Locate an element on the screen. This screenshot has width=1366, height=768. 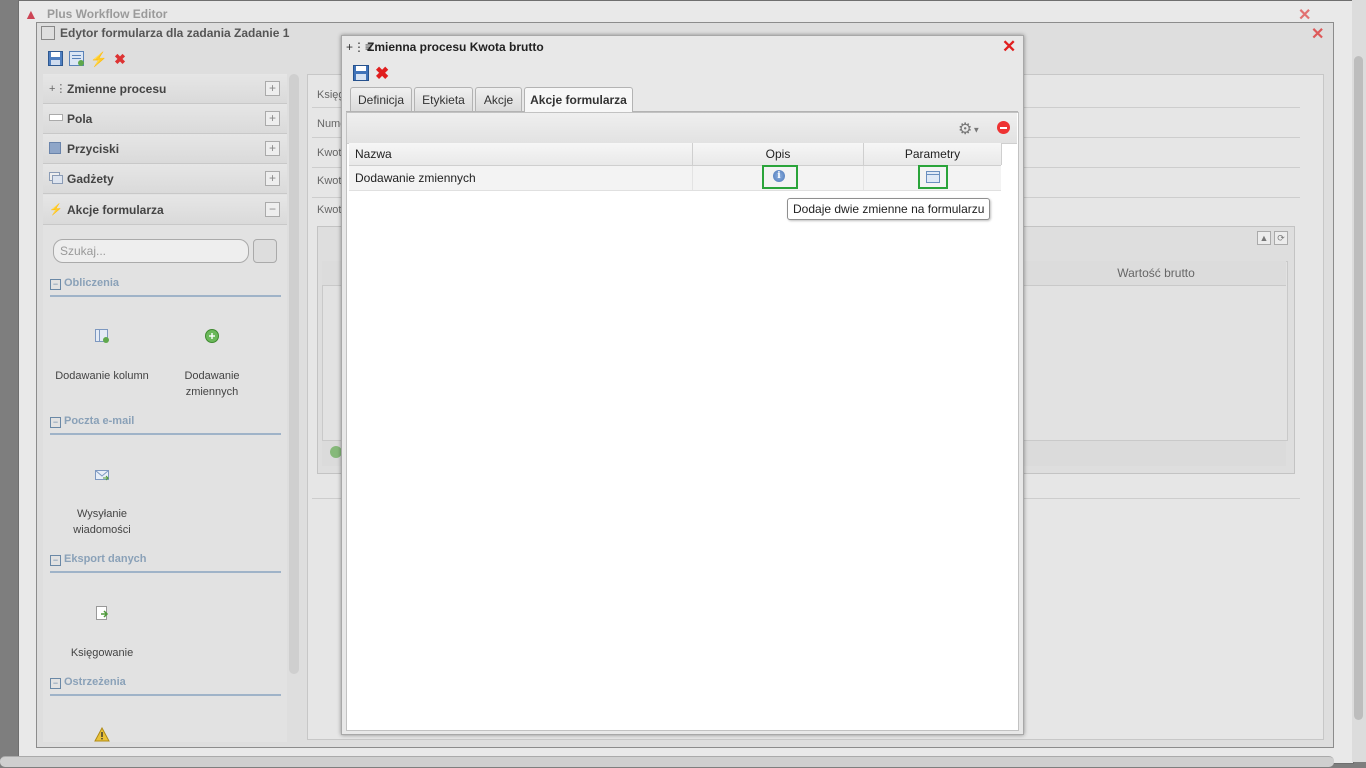
sidebar-section-zmienne-procesu: +⋮ Zmienne procesu + is located at coordinates (165, 89).